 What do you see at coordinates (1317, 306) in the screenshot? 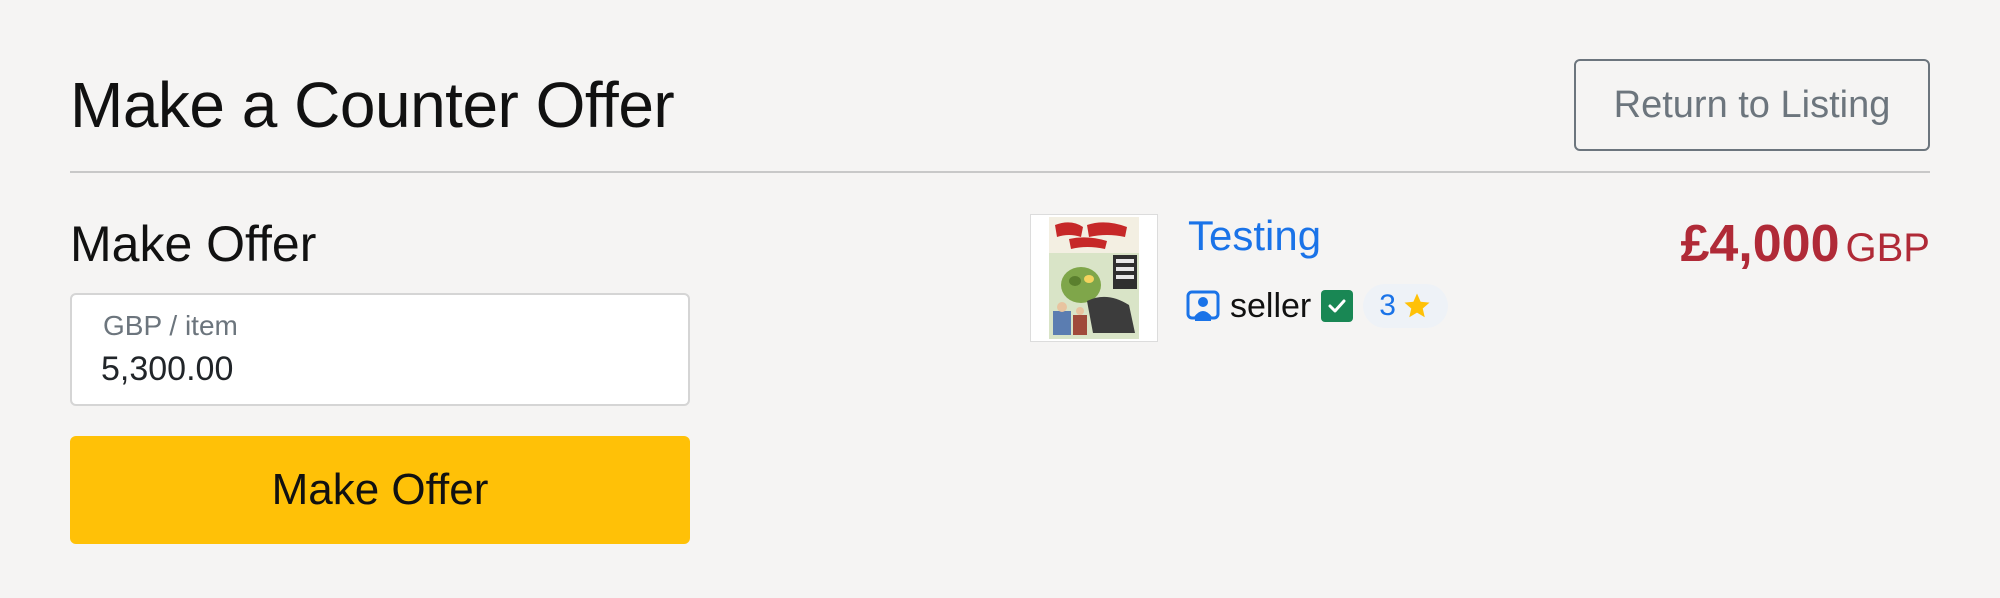
I see `seller-info: seller 3` at bounding box center [1317, 306].